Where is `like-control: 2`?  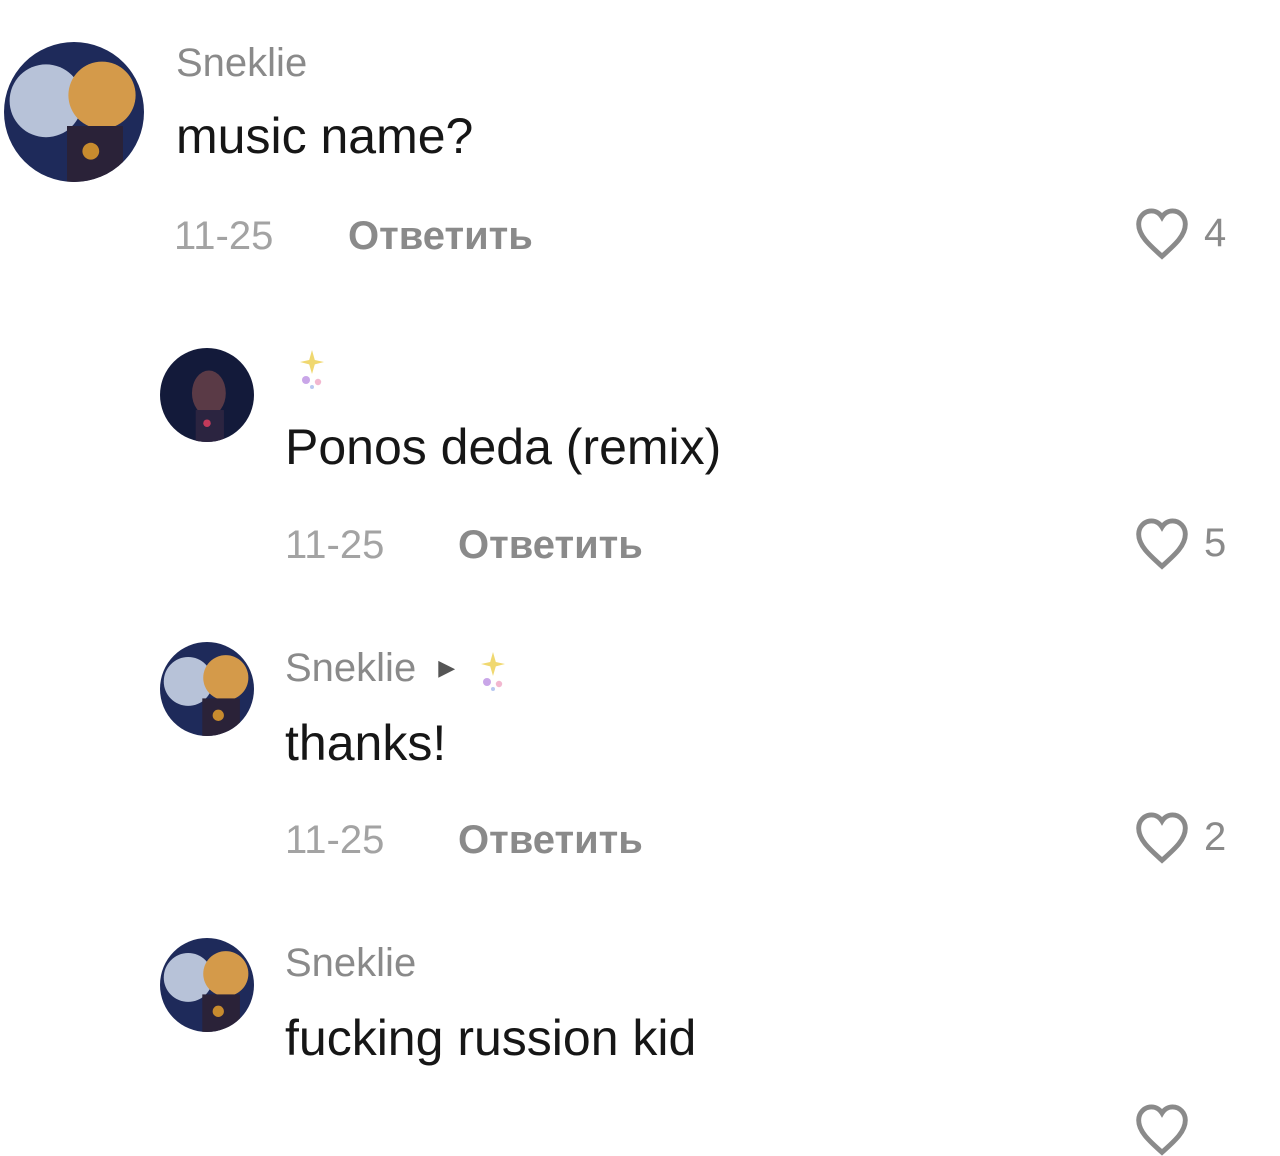 like-control: 2 is located at coordinates (1179, 837).